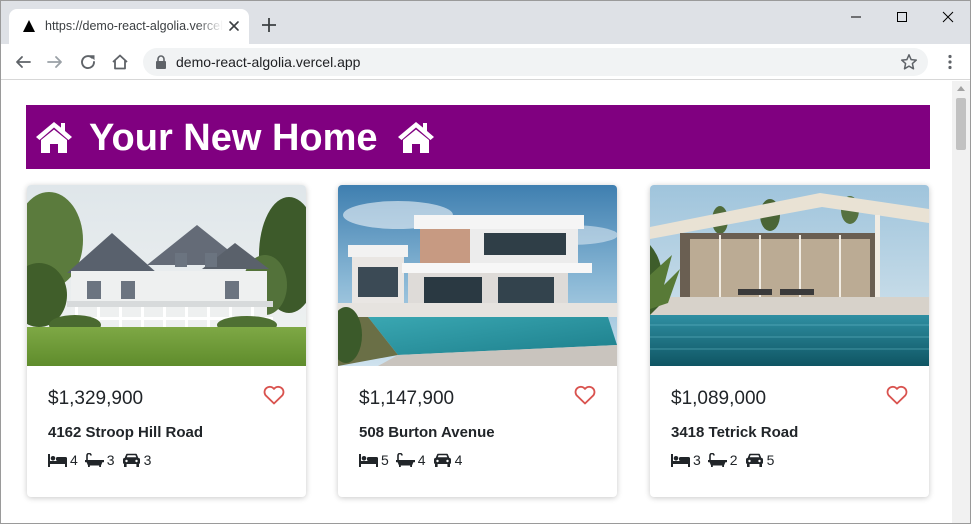 The height and width of the screenshot is (524, 971). Describe the element at coordinates (697, 460) in the screenshot. I see `bed-count: 3` at that location.